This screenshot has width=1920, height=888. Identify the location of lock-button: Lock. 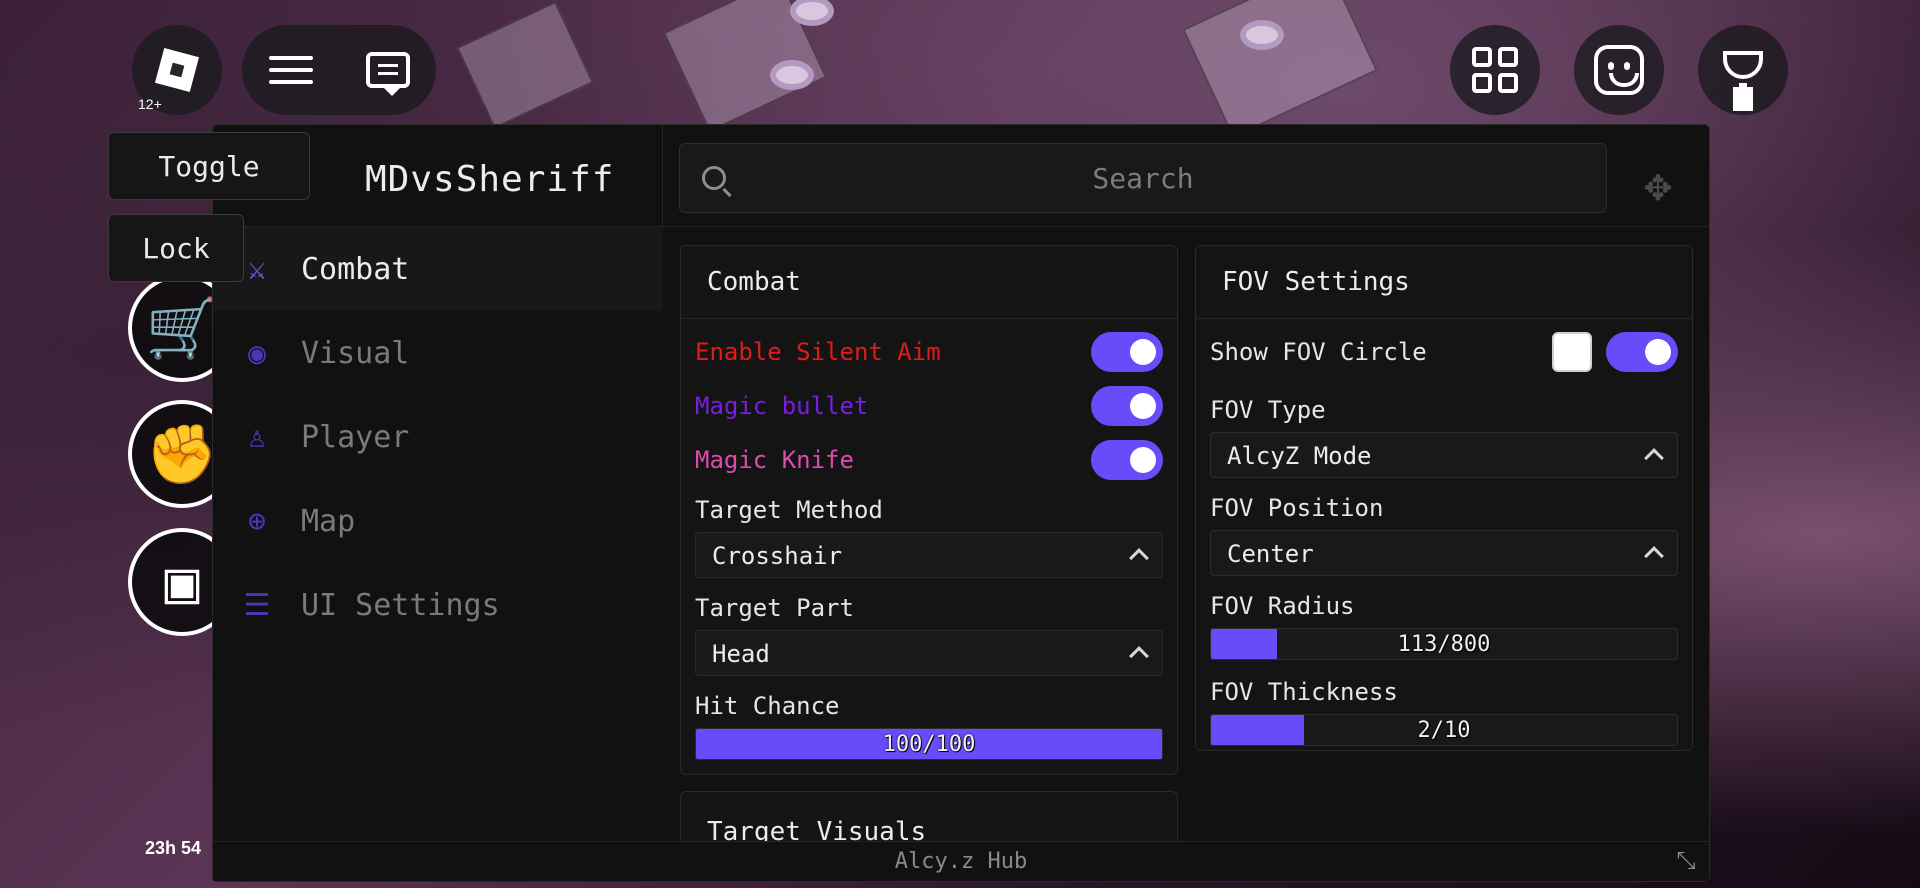
(176, 248).